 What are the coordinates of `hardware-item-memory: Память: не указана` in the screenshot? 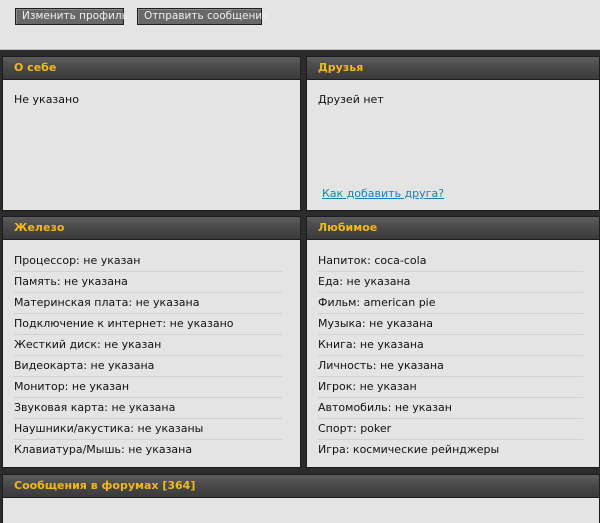 It's located at (148, 282).